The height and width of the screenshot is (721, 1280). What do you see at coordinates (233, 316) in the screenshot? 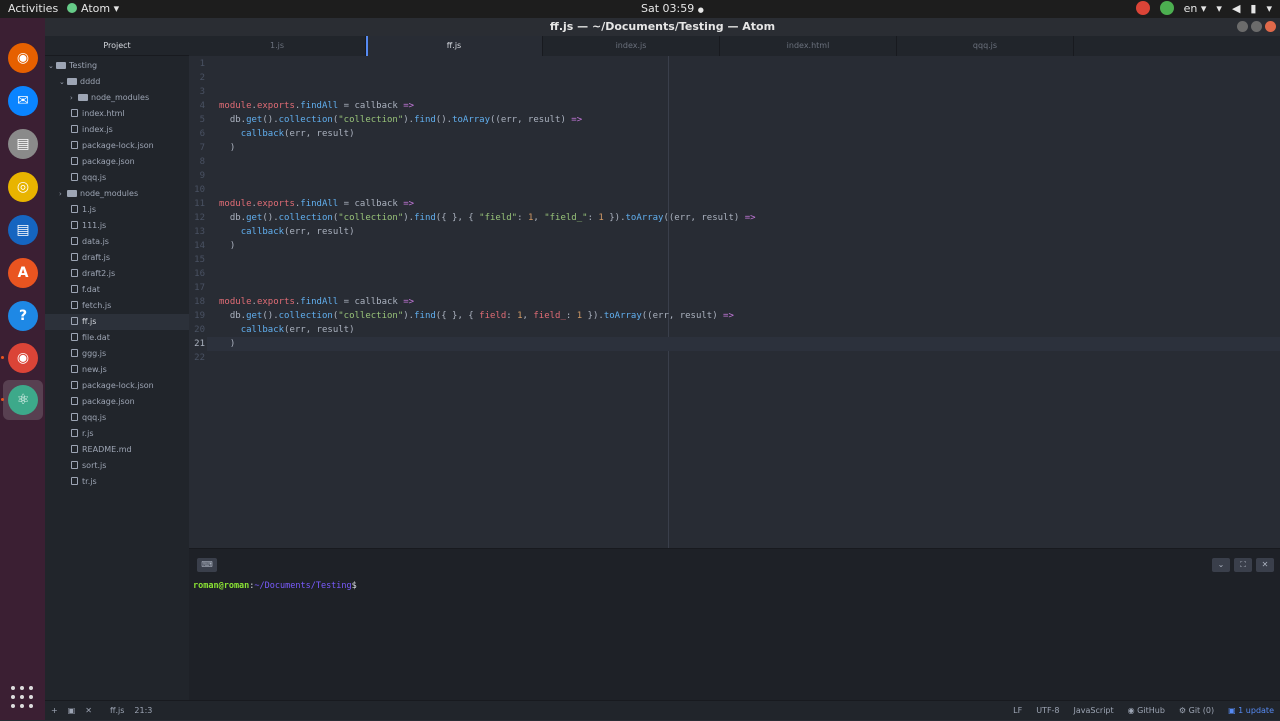
I see `code-token: db.` at bounding box center [233, 316].